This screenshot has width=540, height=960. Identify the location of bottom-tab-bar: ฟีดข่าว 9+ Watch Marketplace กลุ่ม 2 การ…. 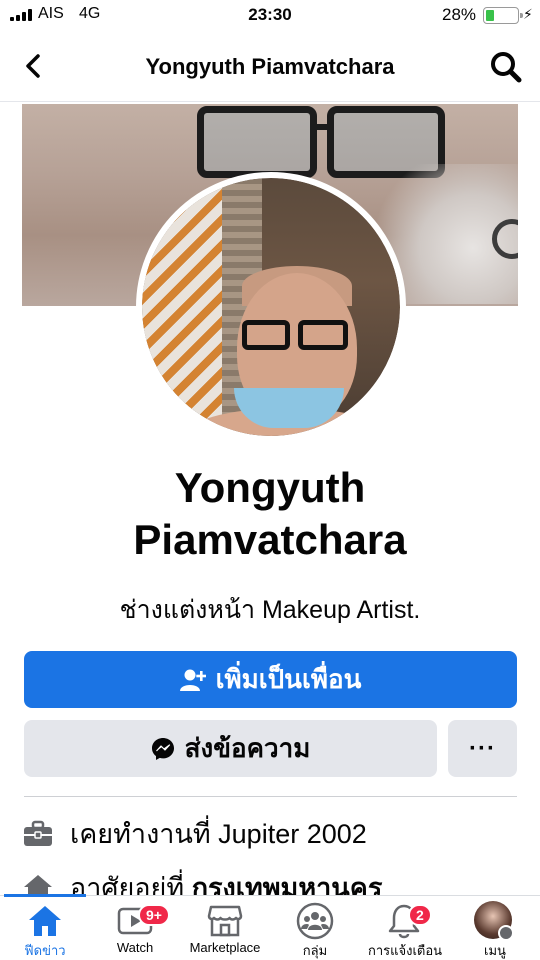
(270, 927).